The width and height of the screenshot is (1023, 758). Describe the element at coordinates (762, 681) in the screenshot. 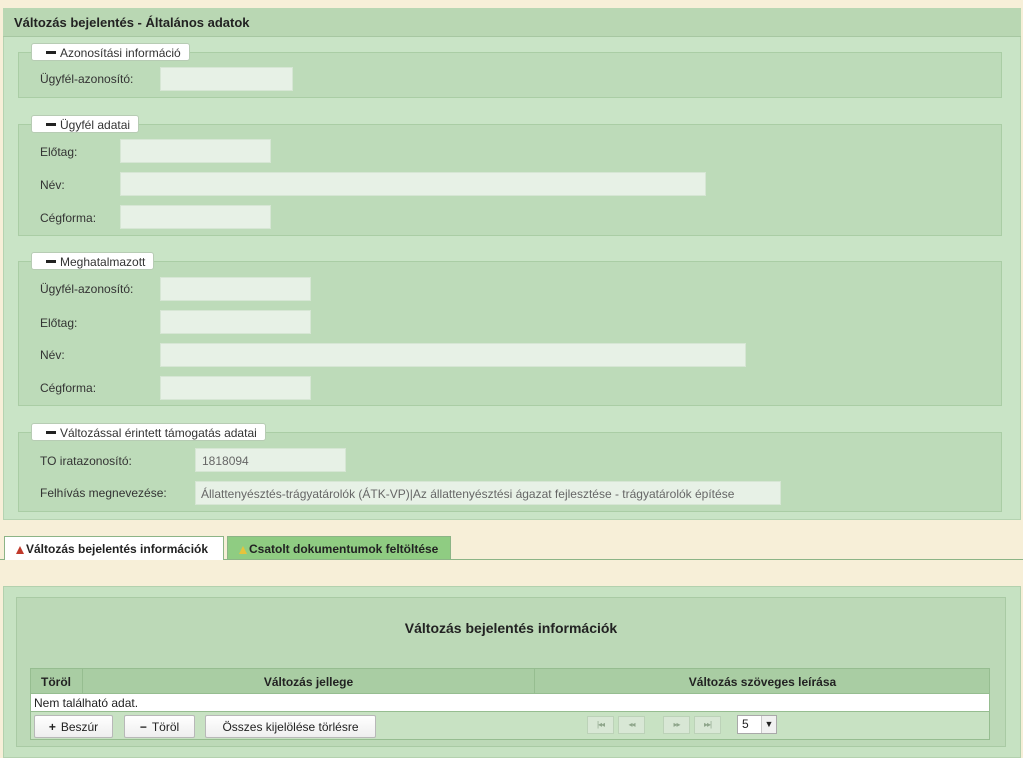

I see `grid-col-valtozas-leiras: Változás szöveges leírása` at that location.